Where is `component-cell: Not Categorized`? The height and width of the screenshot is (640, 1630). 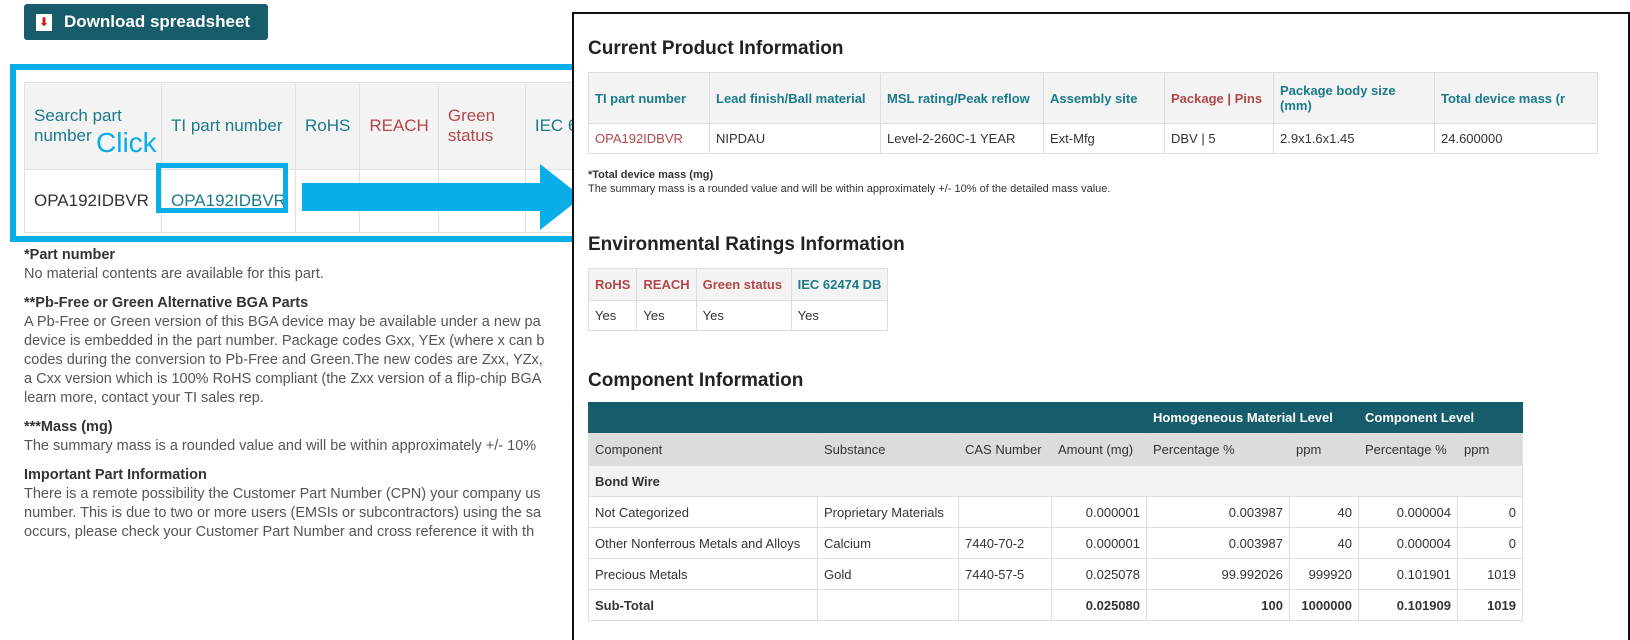 component-cell: Not Categorized is located at coordinates (703, 512).